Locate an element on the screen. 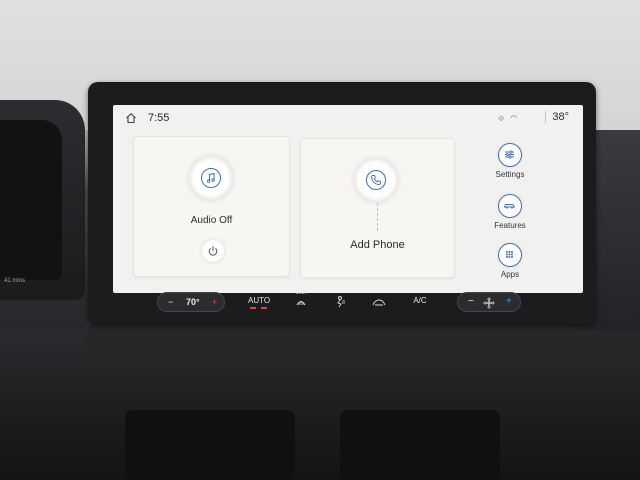  add-phone-button is located at coordinates (376, 180).